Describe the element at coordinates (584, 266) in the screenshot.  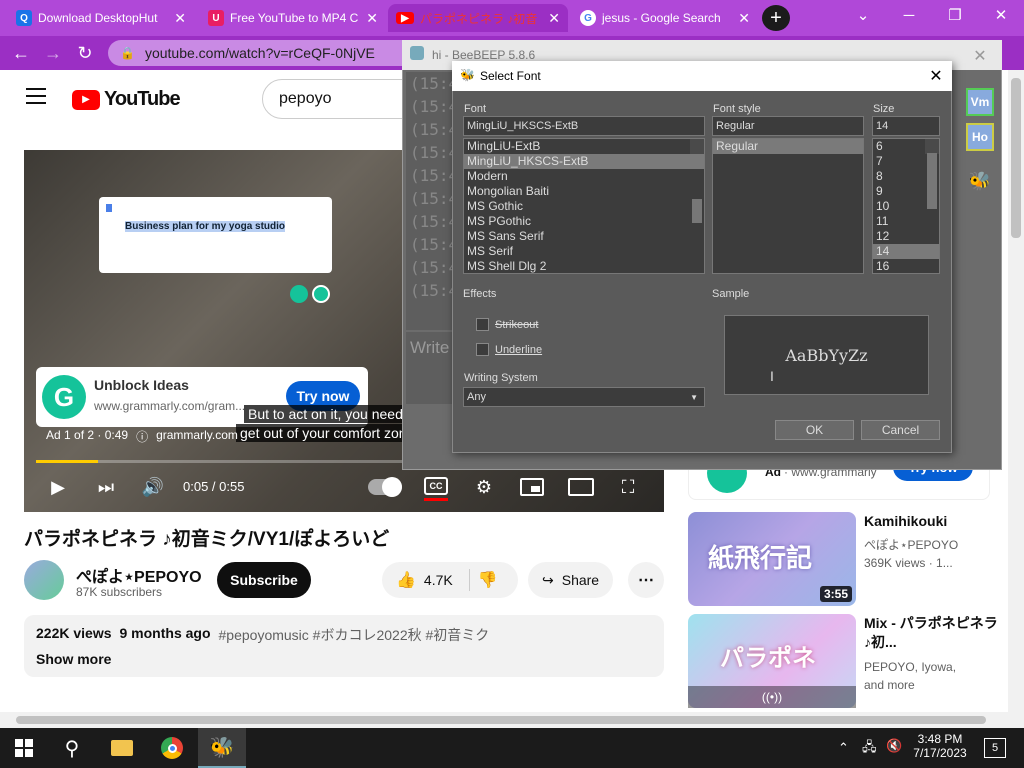
I see `font-list-item: MS Shell Dlg 2` at that location.